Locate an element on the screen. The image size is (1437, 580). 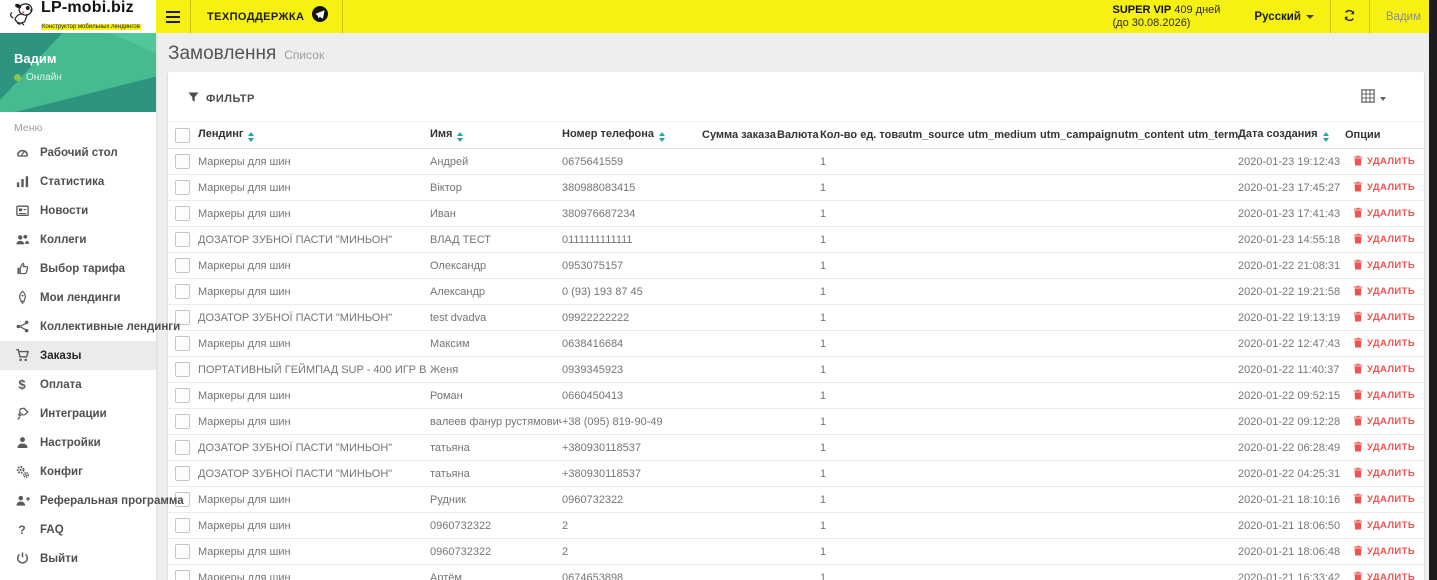
page-head: Замовлення Список is located at coordinates (792, 52).